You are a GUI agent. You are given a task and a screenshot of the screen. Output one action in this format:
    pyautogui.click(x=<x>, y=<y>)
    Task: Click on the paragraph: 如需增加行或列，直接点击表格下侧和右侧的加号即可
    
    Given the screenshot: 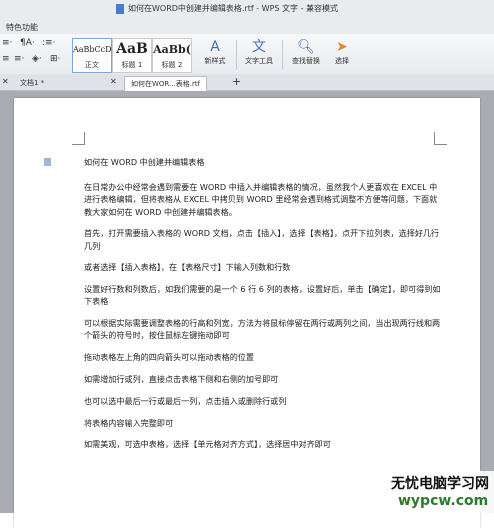 What is the action you would take?
    pyautogui.click(x=181, y=379)
    